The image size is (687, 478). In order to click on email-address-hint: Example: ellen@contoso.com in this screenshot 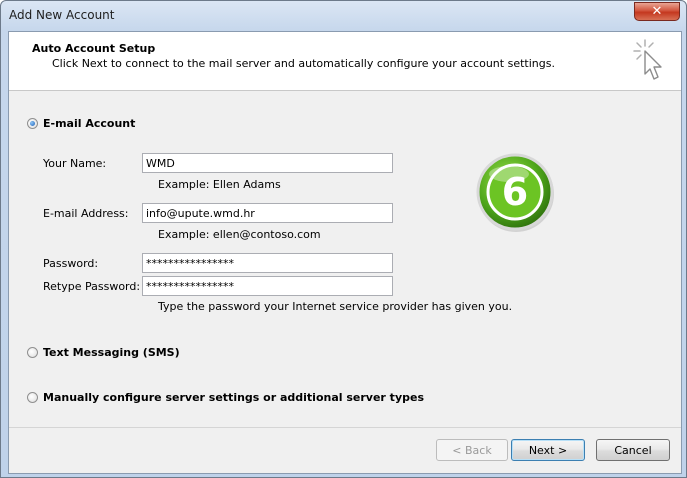, I will do `click(239, 234)`.